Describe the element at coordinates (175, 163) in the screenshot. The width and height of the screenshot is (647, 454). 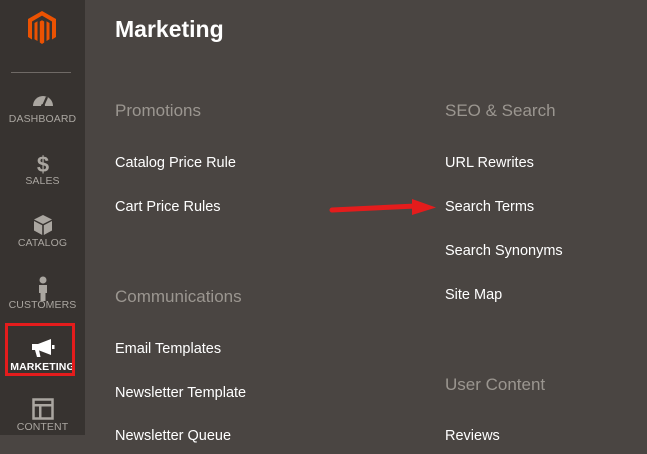
I see `menu-link-catalog-price-rule: Catalog Price Rule` at that location.